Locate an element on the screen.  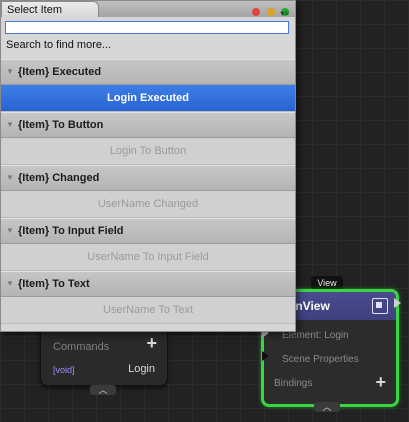
node-title: inView is located at coordinates (311, 306).